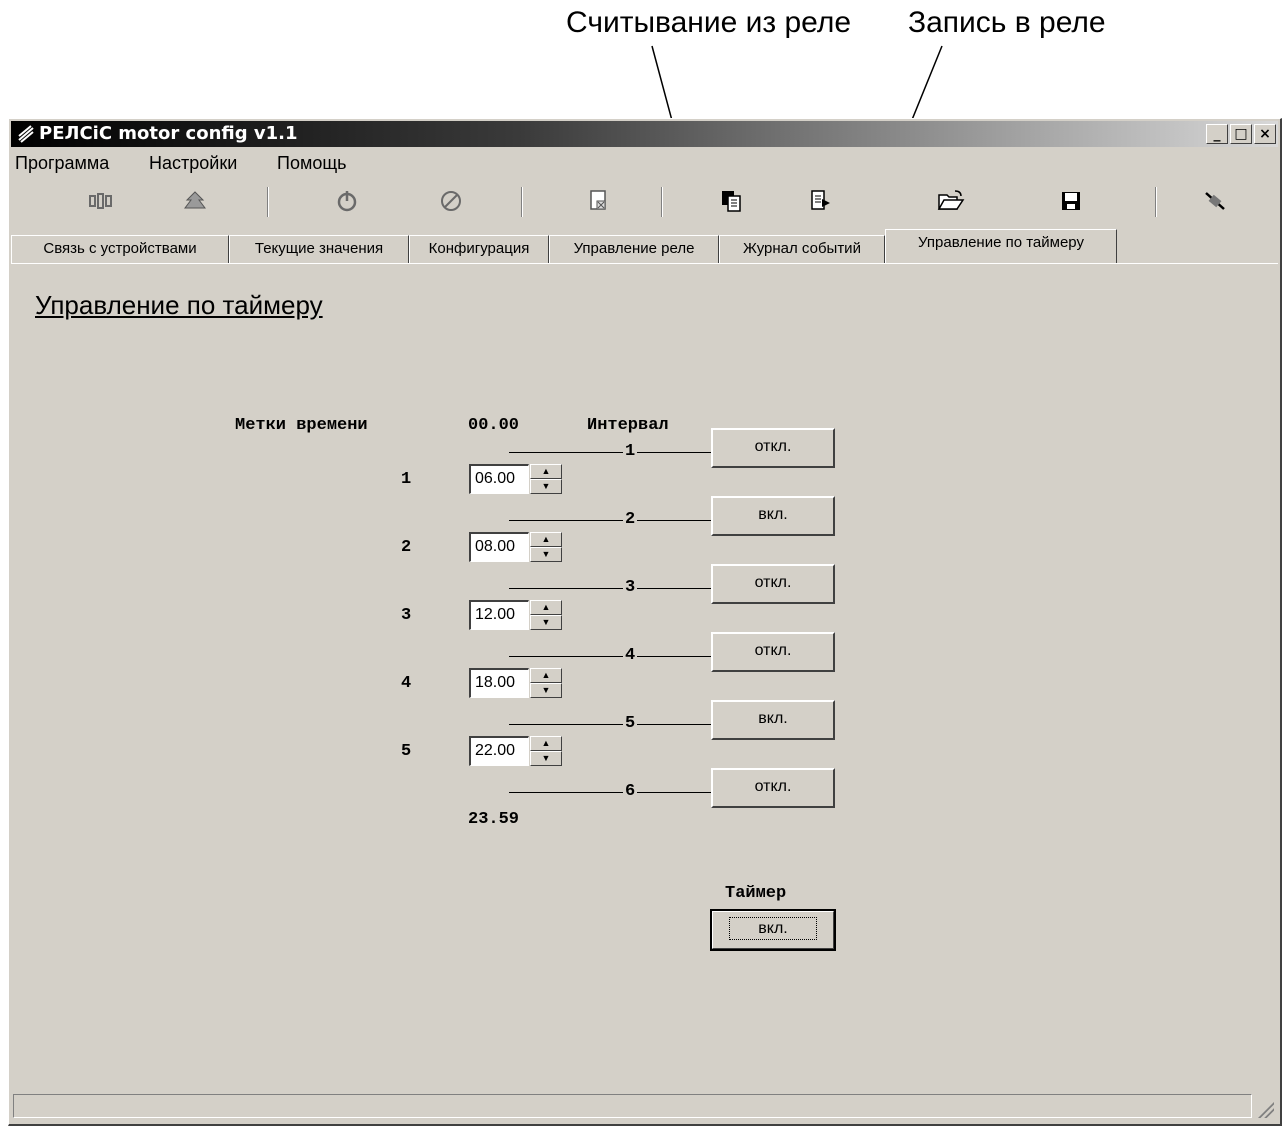 This screenshot has height=1133, width=1286. Describe the element at coordinates (499, 683) in the screenshot. I see `mark-4-time-input: 18.00` at that location.